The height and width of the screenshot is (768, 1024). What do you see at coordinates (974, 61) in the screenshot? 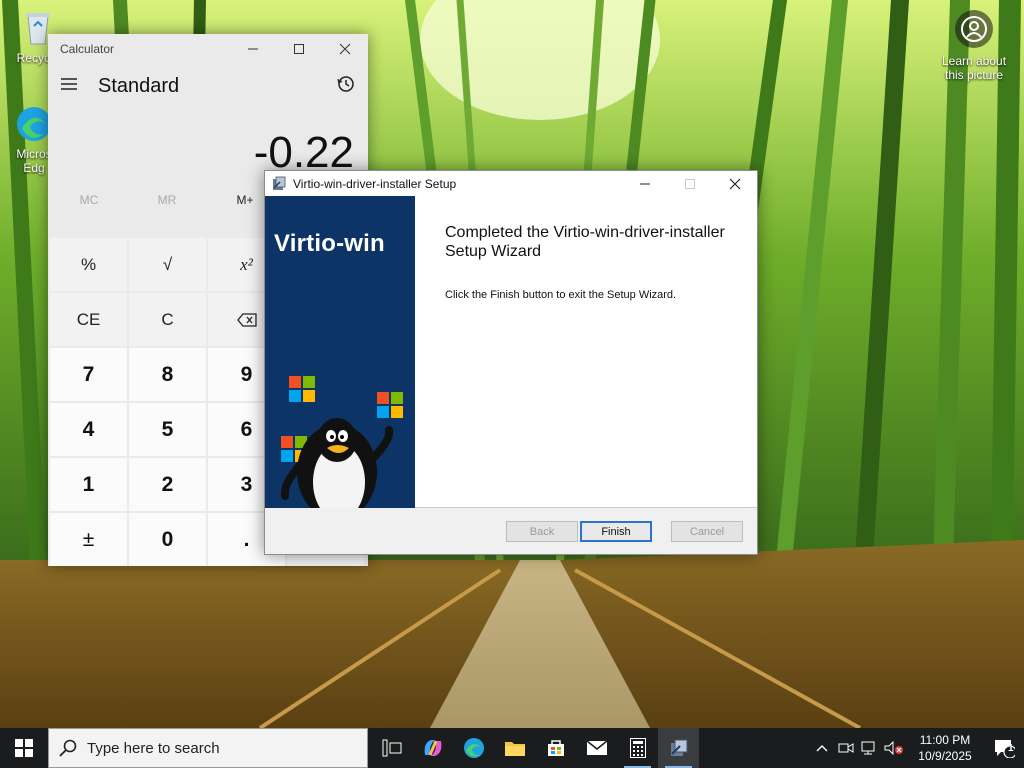
I see `learn-label-line1: Learn about` at bounding box center [974, 61].